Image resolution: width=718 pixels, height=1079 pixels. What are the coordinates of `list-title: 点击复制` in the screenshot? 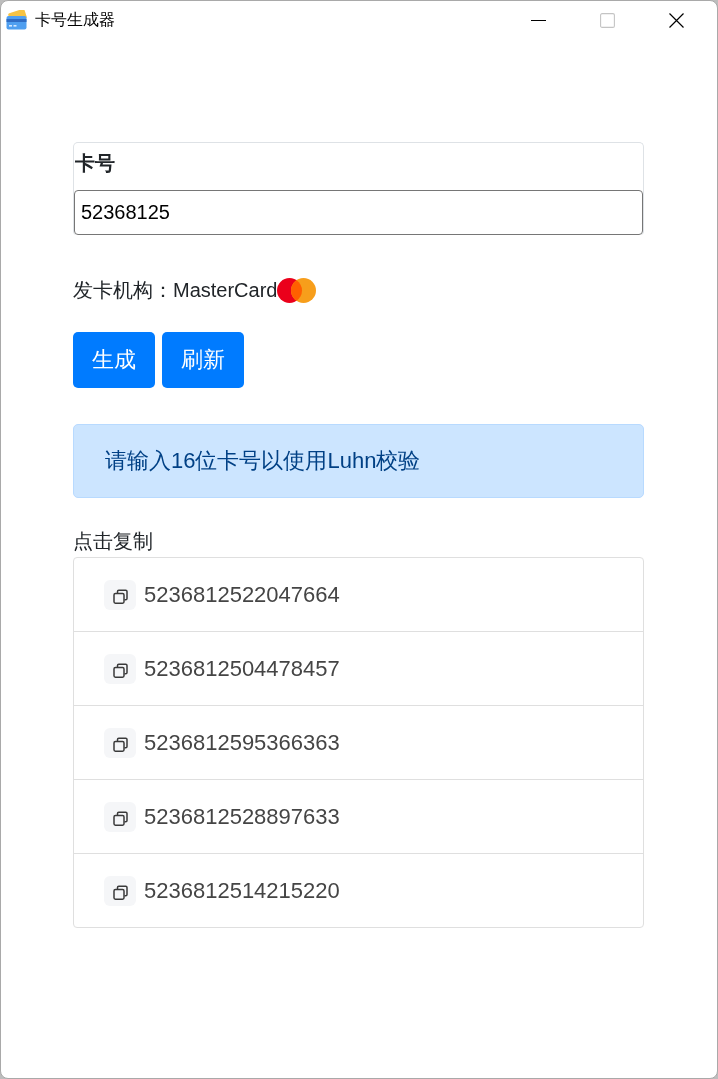 It's located at (113, 541).